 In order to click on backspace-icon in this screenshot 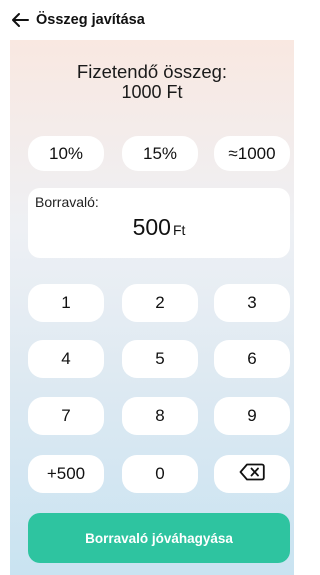, I will do `click(252, 474)`.